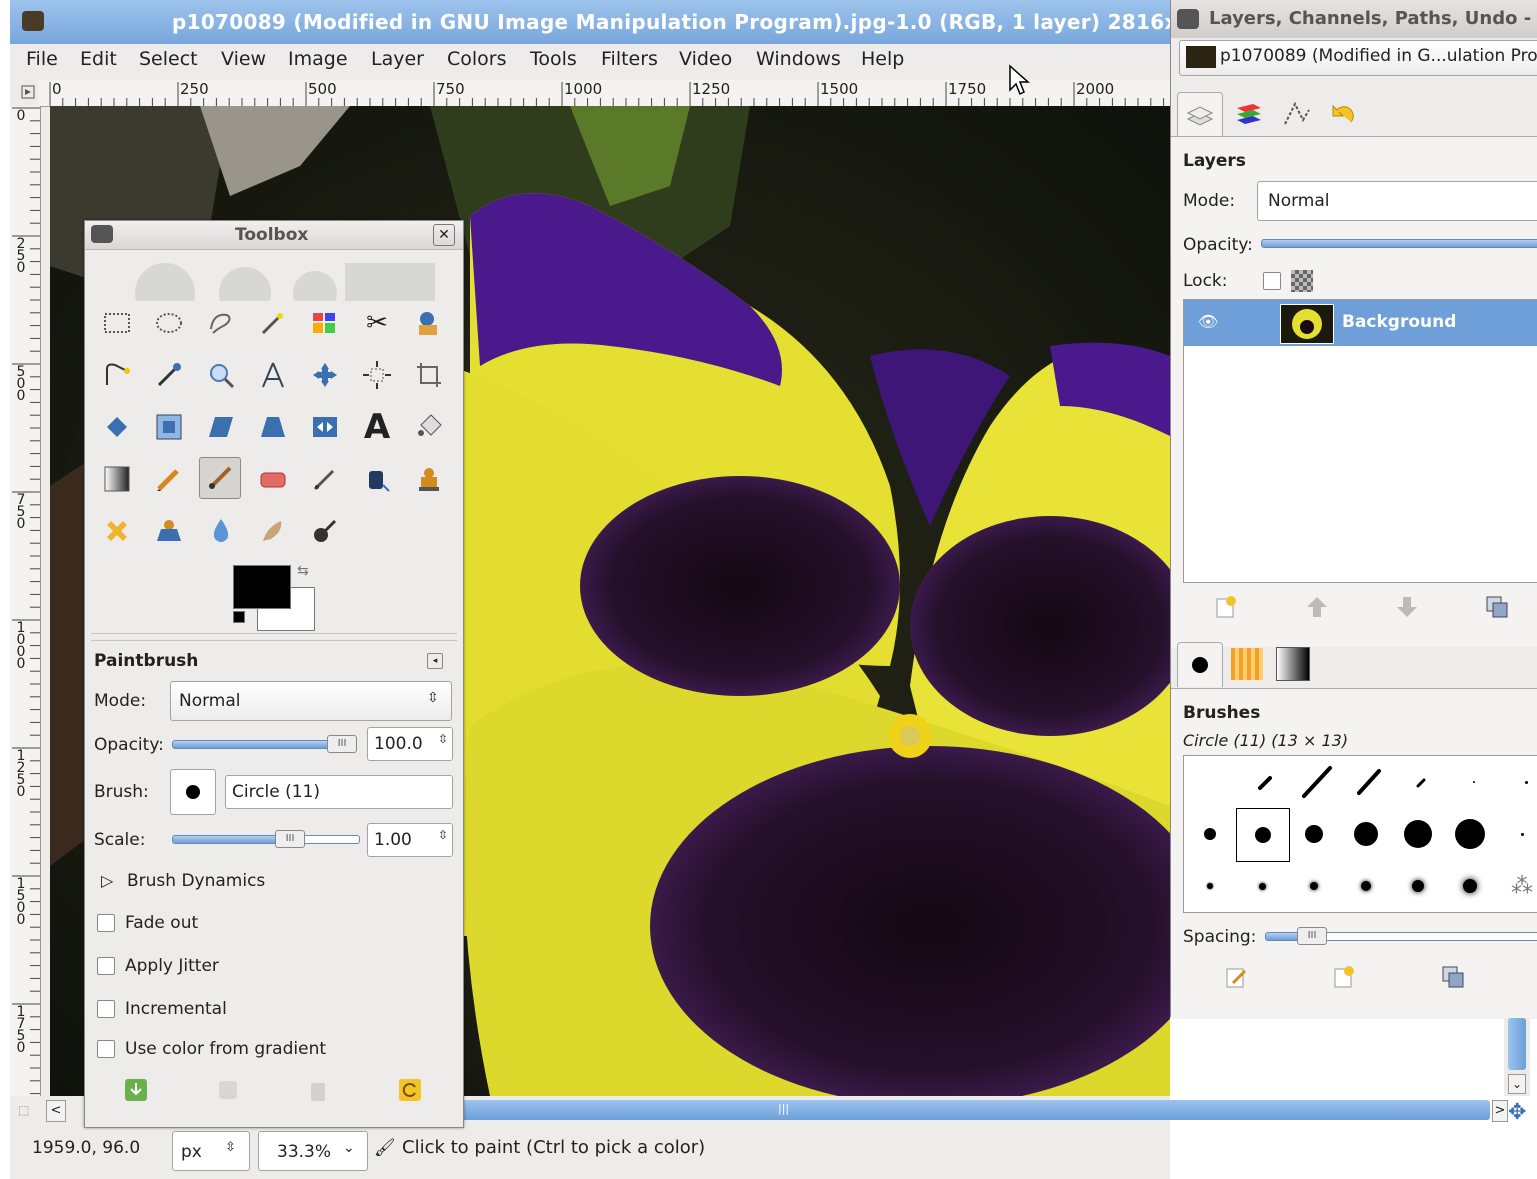 The image size is (1537, 1179). Describe the element at coordinates (429, 479) in the screenshot. I see `clone-icon` at that location.